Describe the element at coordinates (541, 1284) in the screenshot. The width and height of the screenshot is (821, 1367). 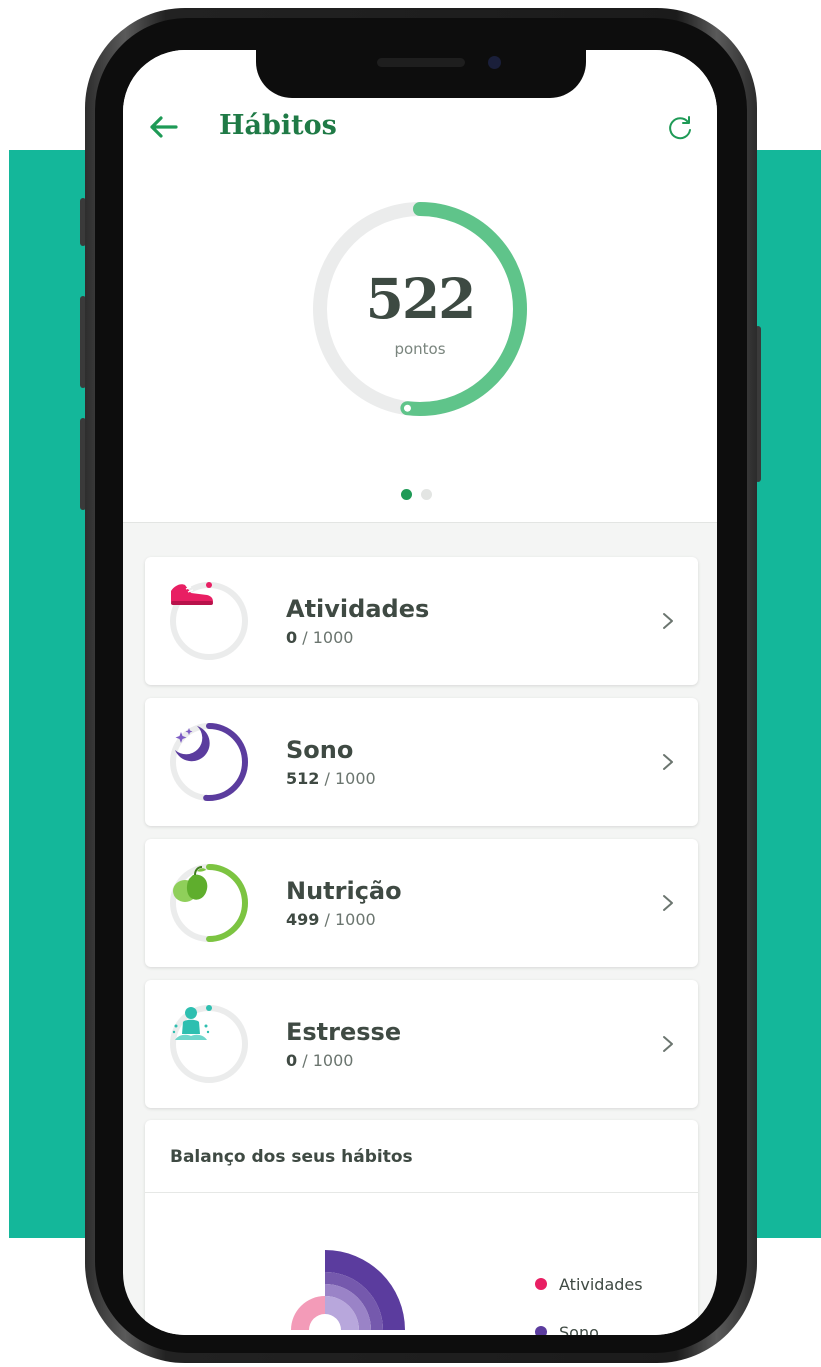
I see `legend-dot-atividades` at that location.